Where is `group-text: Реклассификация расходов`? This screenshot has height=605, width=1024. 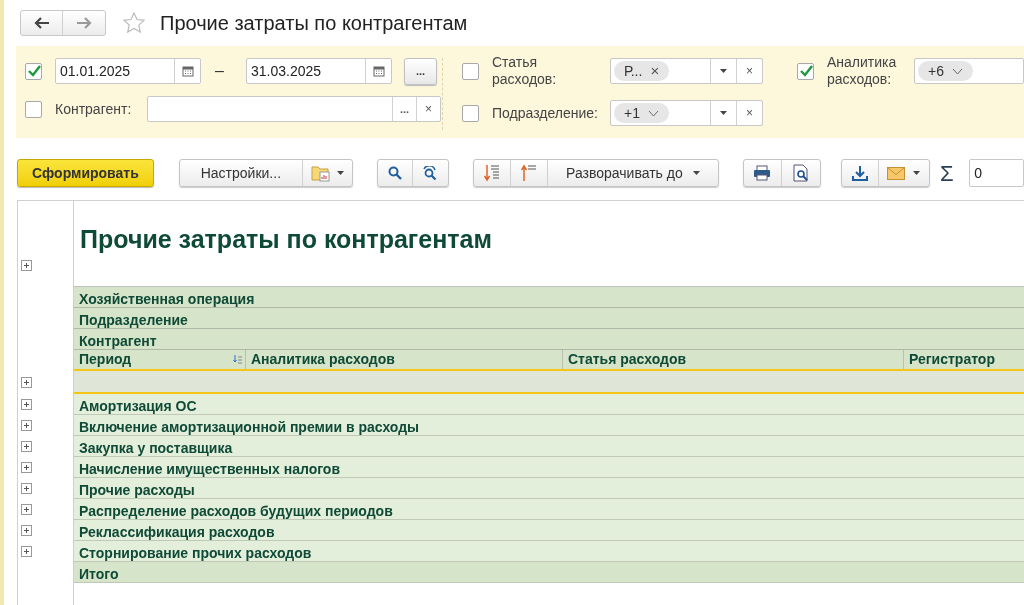
group-text: Реклассификация расходов is located at coordinates (176, 532).